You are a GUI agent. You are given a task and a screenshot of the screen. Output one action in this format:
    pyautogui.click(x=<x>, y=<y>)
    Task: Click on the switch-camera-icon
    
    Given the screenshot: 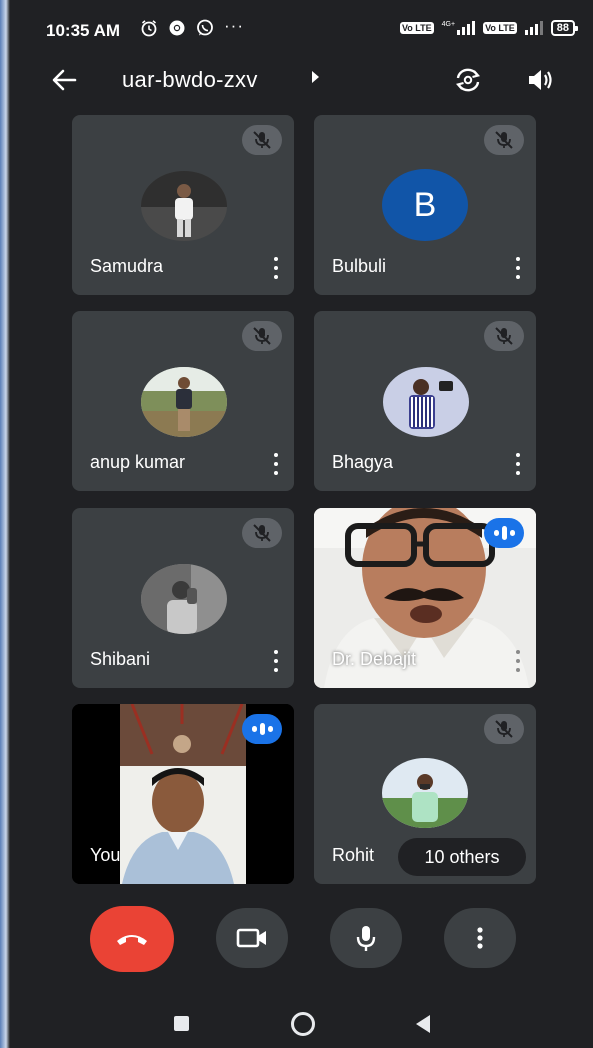 What is the action you would take?
    pyautogui.click(x=468, y=80)
    